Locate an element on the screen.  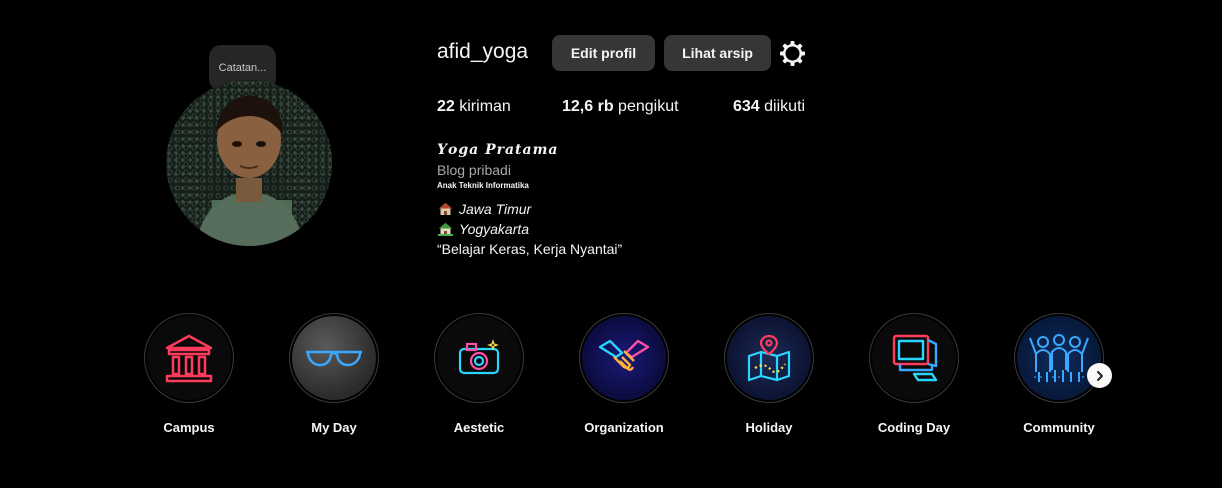
highlight-label: Campus is located at coordinates (189, 427).